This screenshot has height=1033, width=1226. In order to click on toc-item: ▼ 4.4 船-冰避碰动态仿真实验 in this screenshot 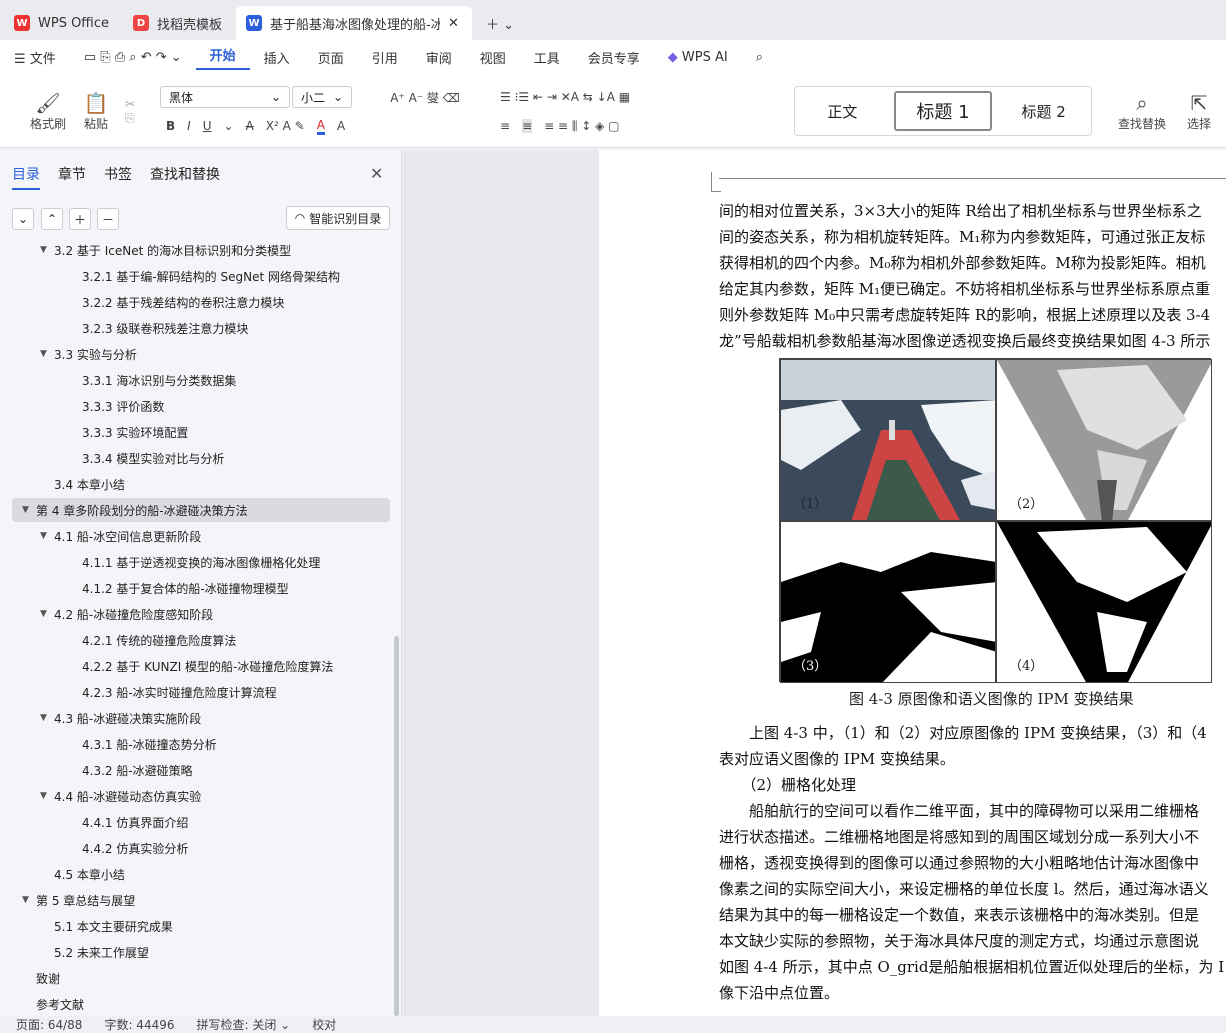, I will do `click(201, 796)`.